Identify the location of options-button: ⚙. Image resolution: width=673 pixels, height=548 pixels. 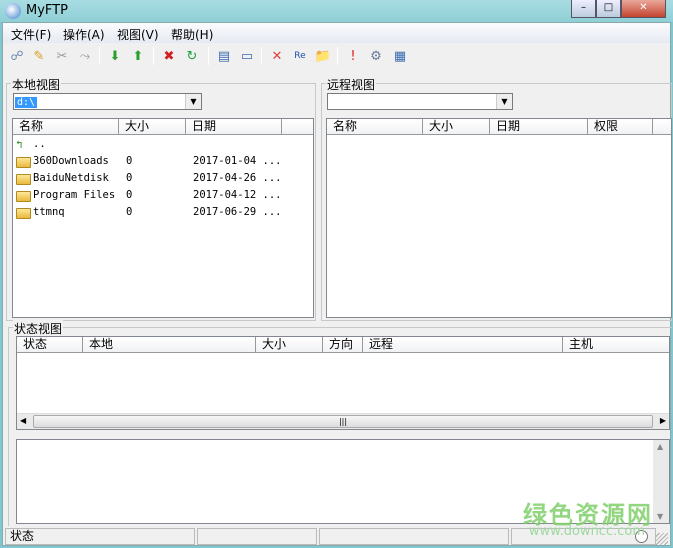
(376, 56).